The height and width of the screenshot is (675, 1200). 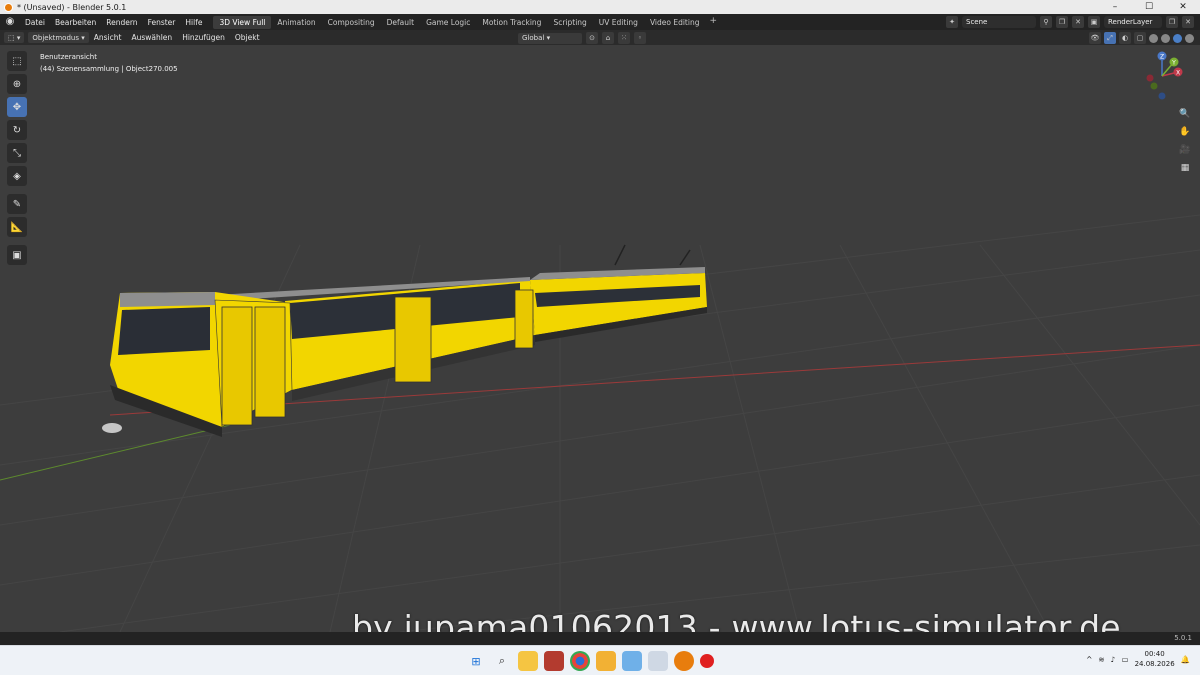 I want to click on material-shading-icon, so click(x=1177, y=38).